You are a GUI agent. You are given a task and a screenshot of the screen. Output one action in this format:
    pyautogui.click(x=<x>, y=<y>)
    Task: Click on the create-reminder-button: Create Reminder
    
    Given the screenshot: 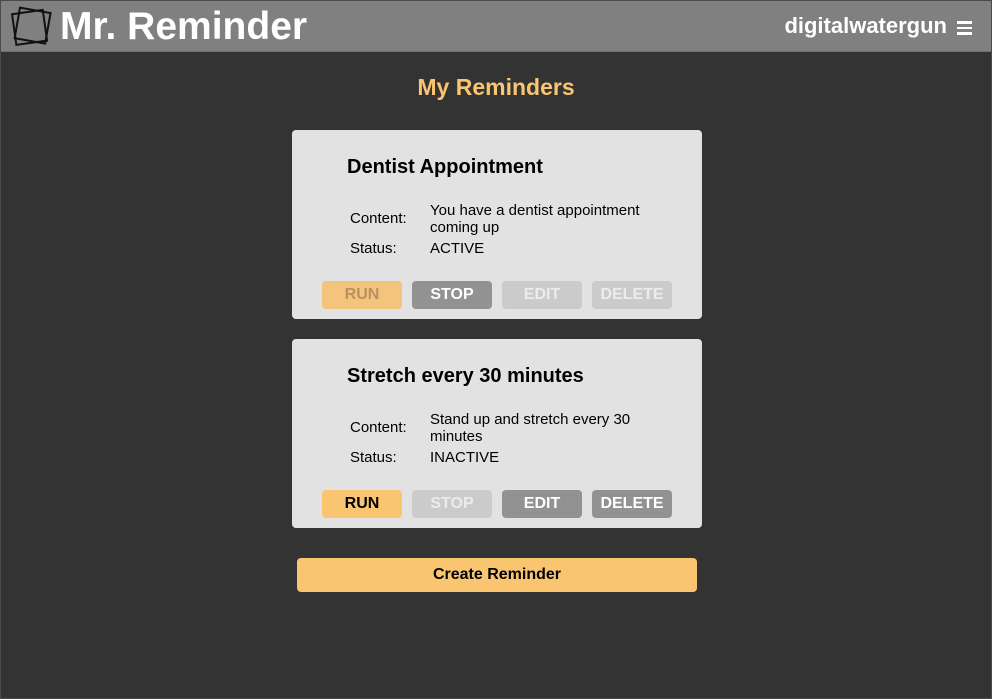 What is the action you would take?
    pyautogui.click(x=497, y=575)
    